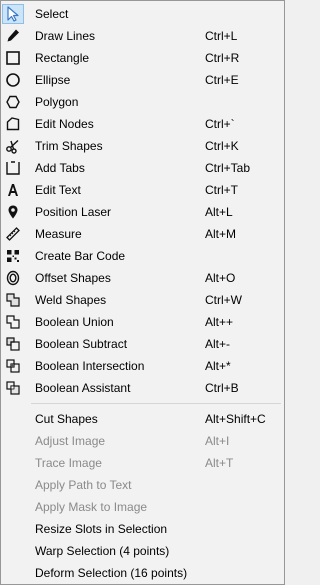  I want to click on boolean-subtract-icon, so click(13, 344).